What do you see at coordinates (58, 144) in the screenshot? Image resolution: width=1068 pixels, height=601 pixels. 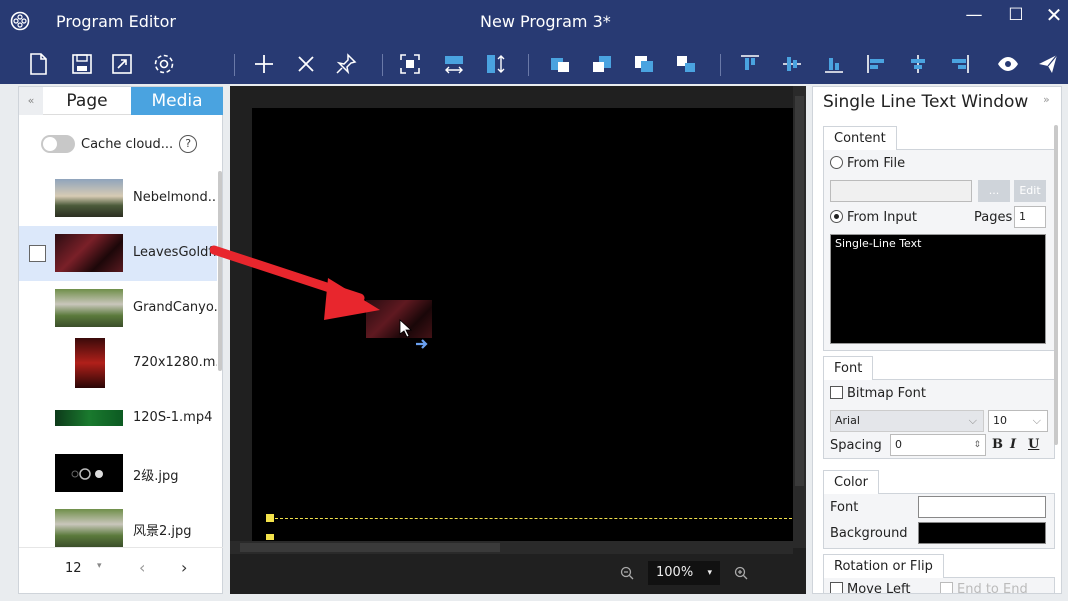 I see `cache-cloud-toggle` at bounding box center [58, 144].